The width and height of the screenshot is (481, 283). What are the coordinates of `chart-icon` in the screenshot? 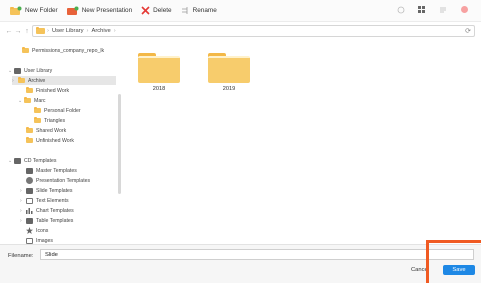 It's located at (29, 211).